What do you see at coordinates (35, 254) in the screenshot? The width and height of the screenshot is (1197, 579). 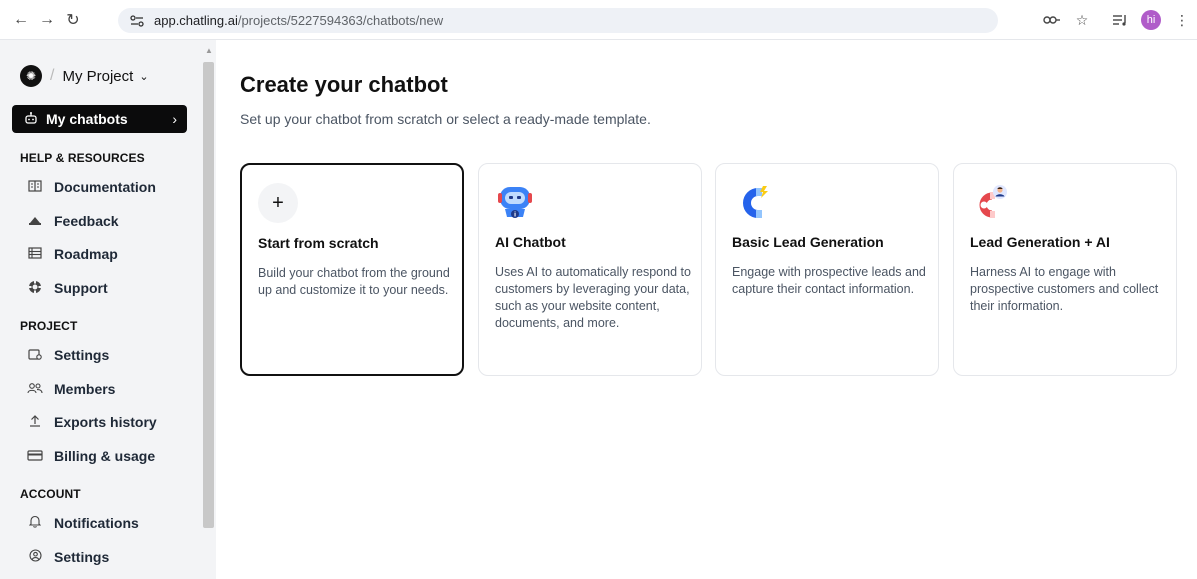 I see `list-icon` at bounding box center [35, 254].